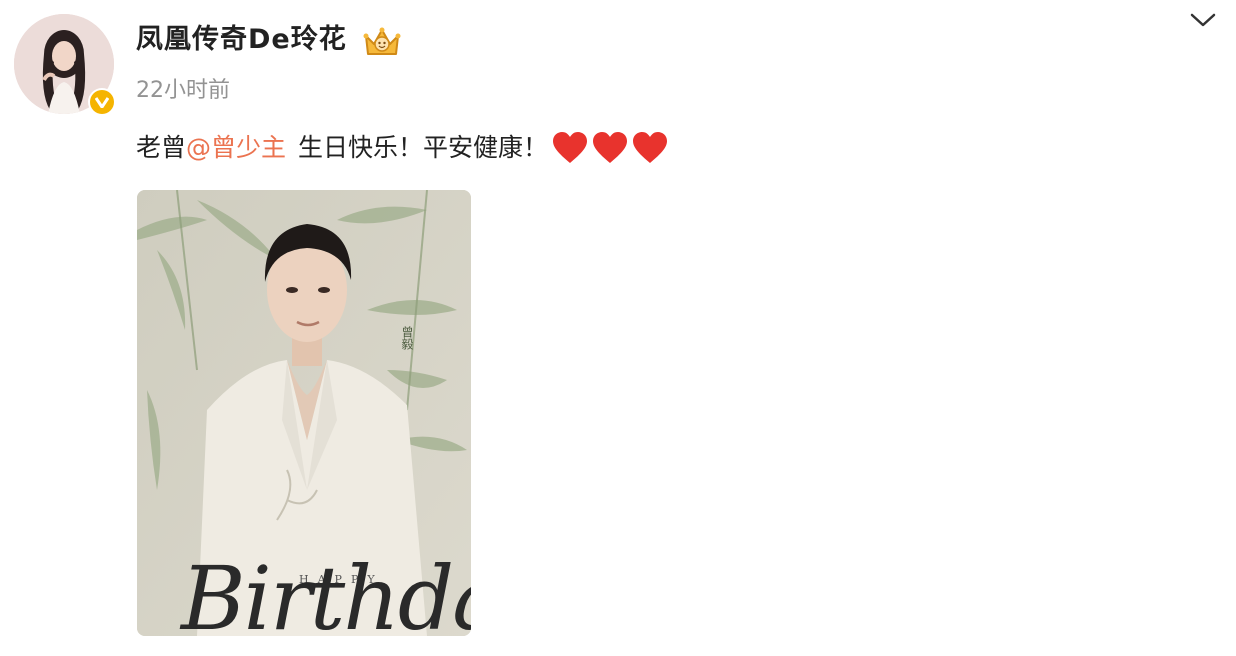 The image size is (1236, 656). I want to click on mention-link: @曾少主, so click(236, 148).